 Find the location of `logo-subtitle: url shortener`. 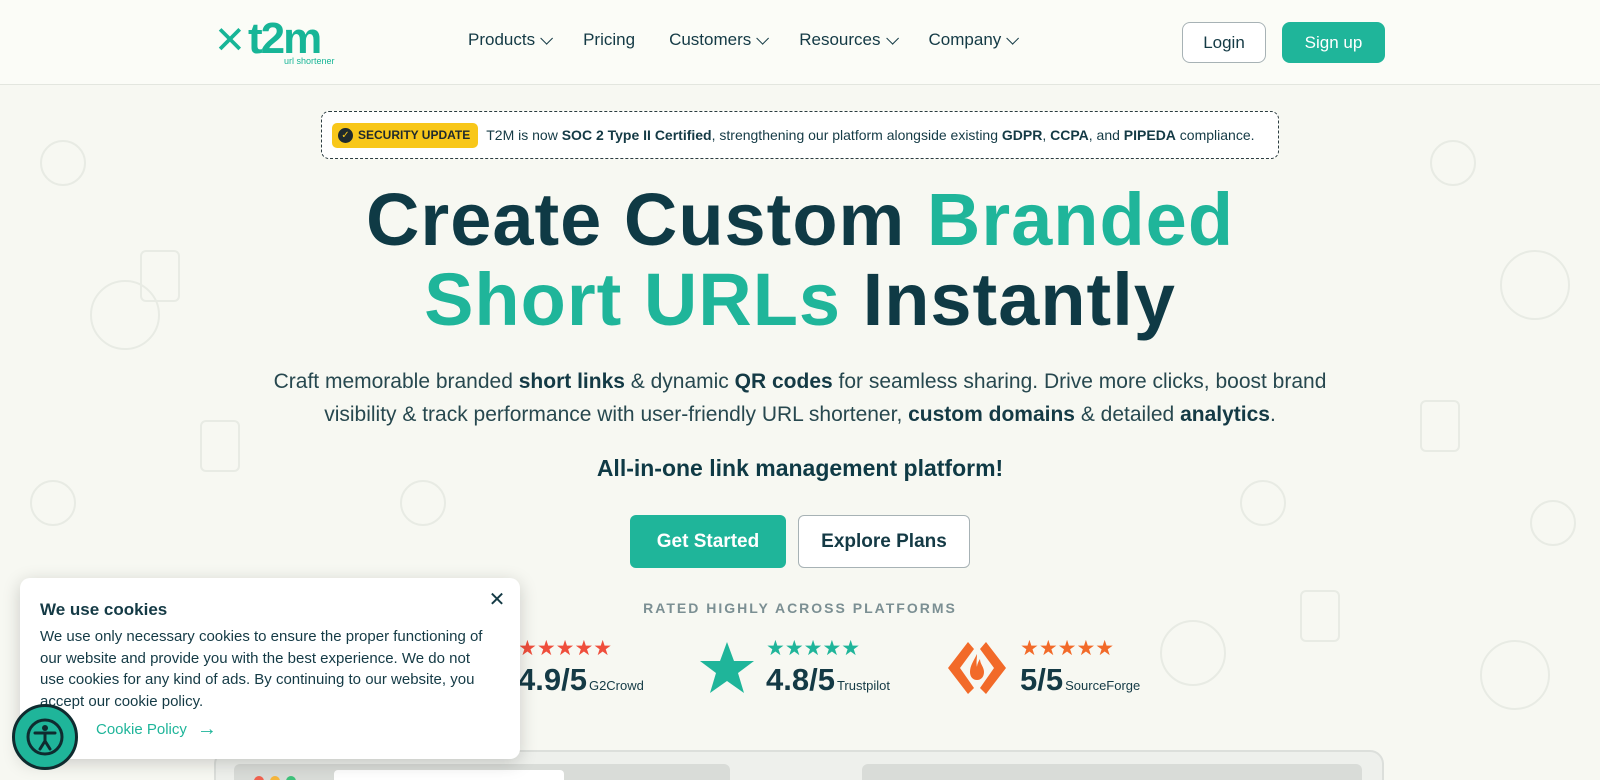

logo-subtitle: url shortener is located at coordinates (309, 61).